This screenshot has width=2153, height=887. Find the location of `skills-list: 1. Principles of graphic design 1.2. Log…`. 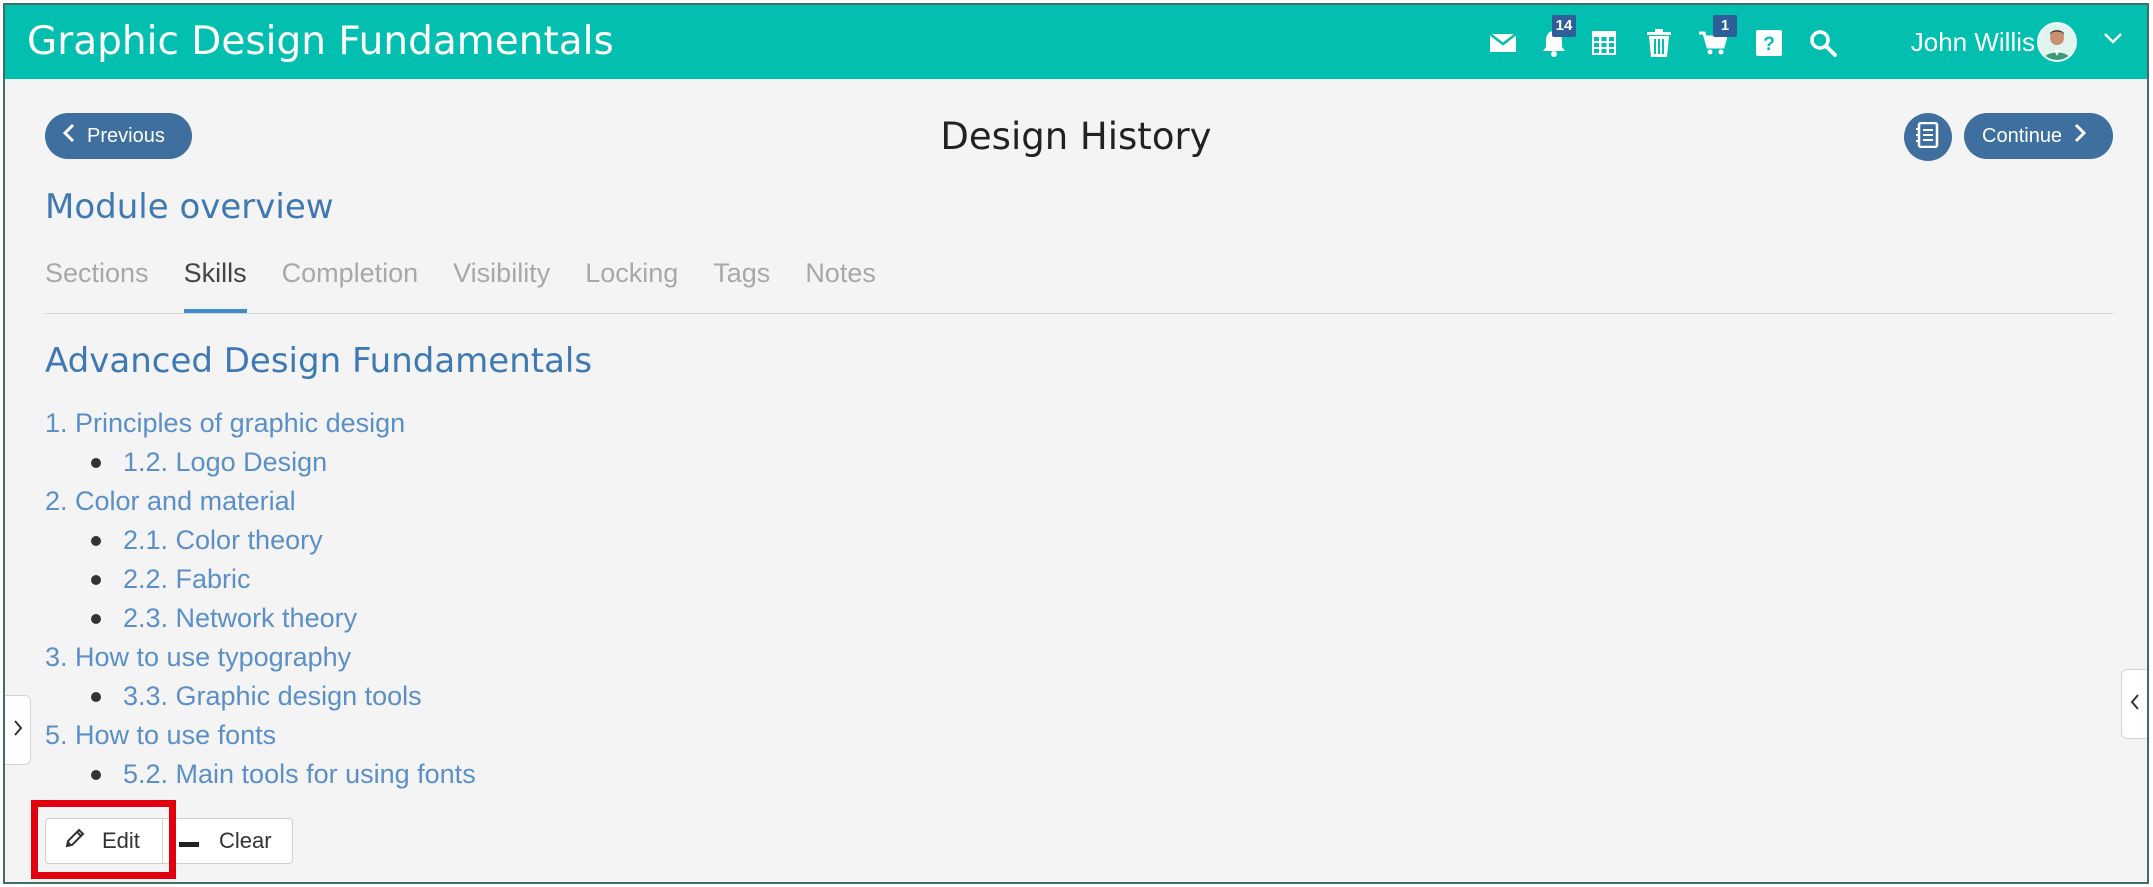

skills-list: 1. Principles of graphic design 1.2. Log… is located at coordinates (260, 599).